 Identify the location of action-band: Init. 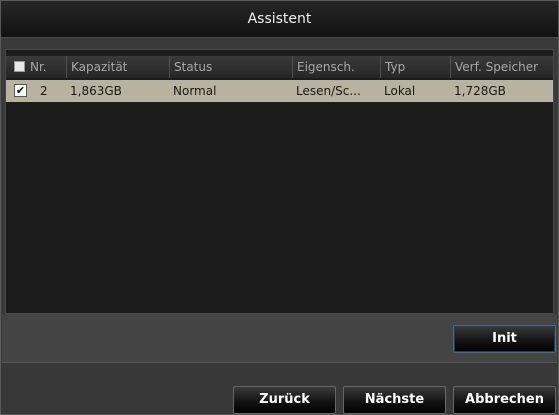
(279, 338).